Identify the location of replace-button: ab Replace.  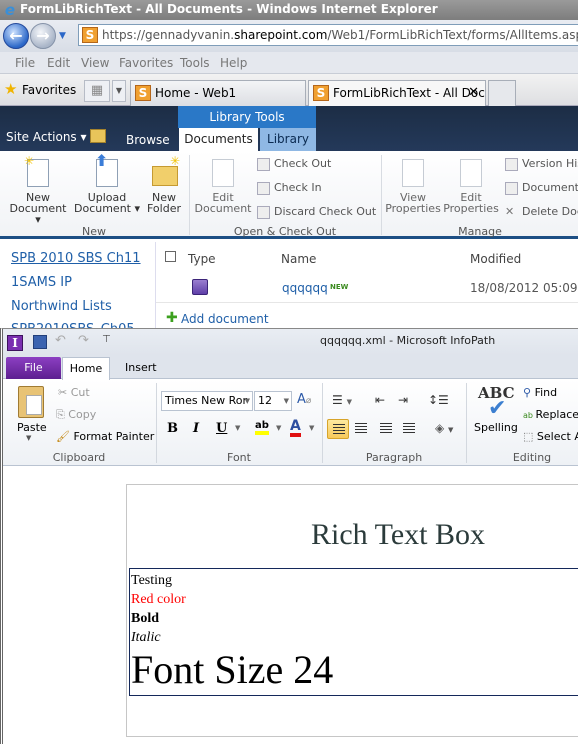
(550, 415).